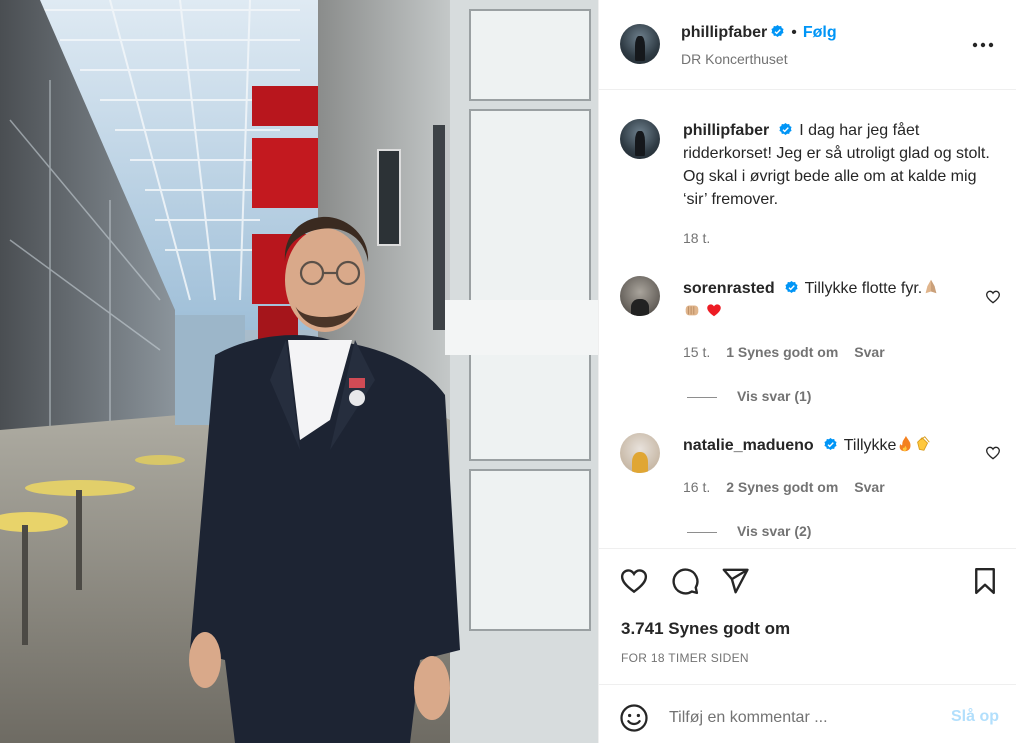  What do you see at coordinates (726, 130) in the screenshot?
I see `caption-username: phillipfaber` at bounding box center [726, 130].